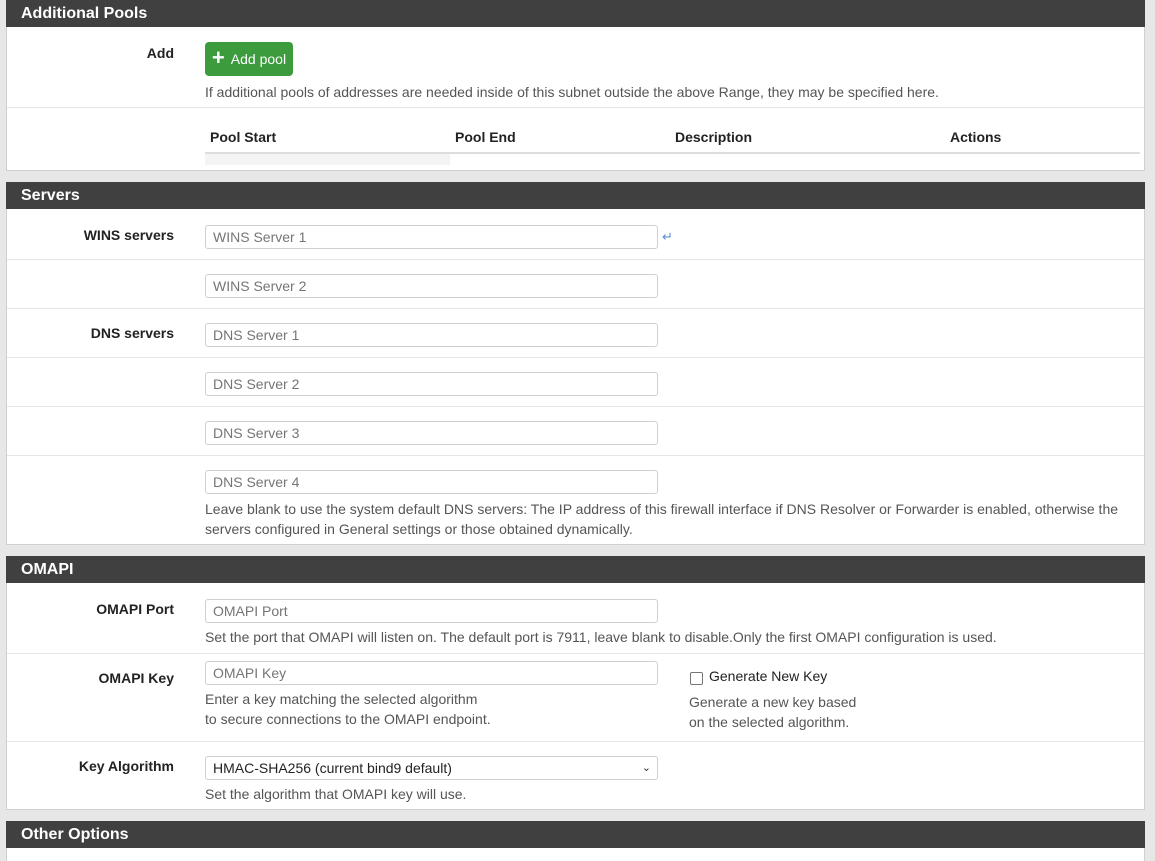 This screenshot has height=861, width=1155. Describe the element at coordinates (485, 137) in the screenshot. I see `col-pool-end: Pool End` at that location.